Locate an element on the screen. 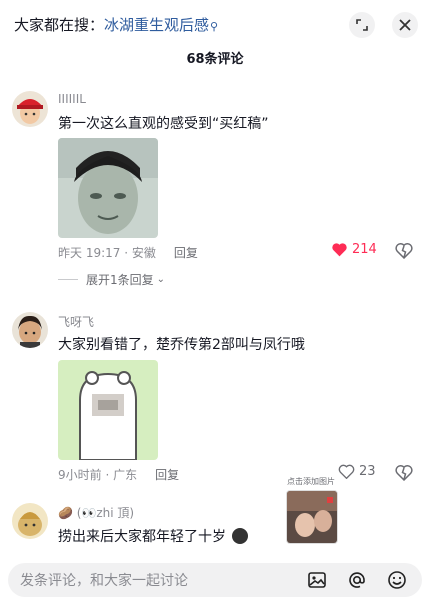  username: IIIIIIL is located at coordinates (72, 99).